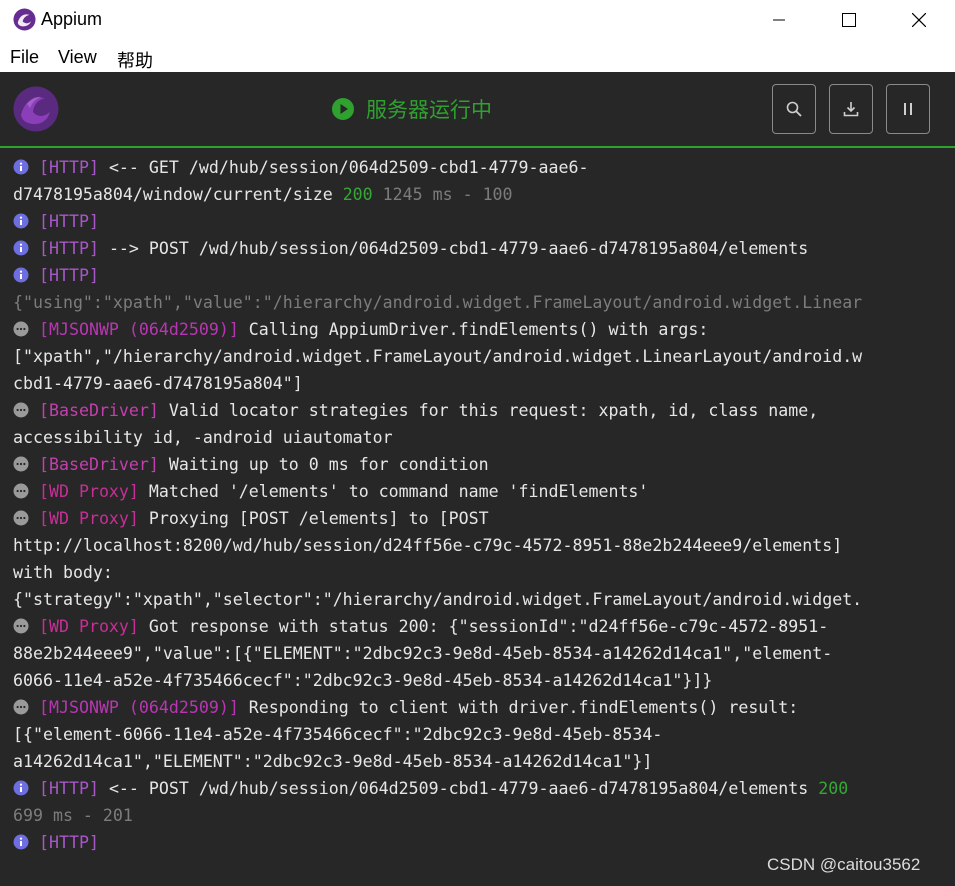  I want to click on minimize-icon, so click(779, 20).